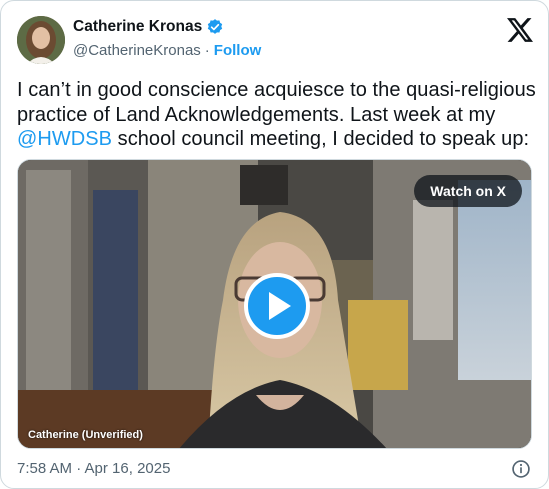 Image resolution: width=549 pixels, height=489 pixels. I want to click on follow-button: Follow, so click(238, 50).